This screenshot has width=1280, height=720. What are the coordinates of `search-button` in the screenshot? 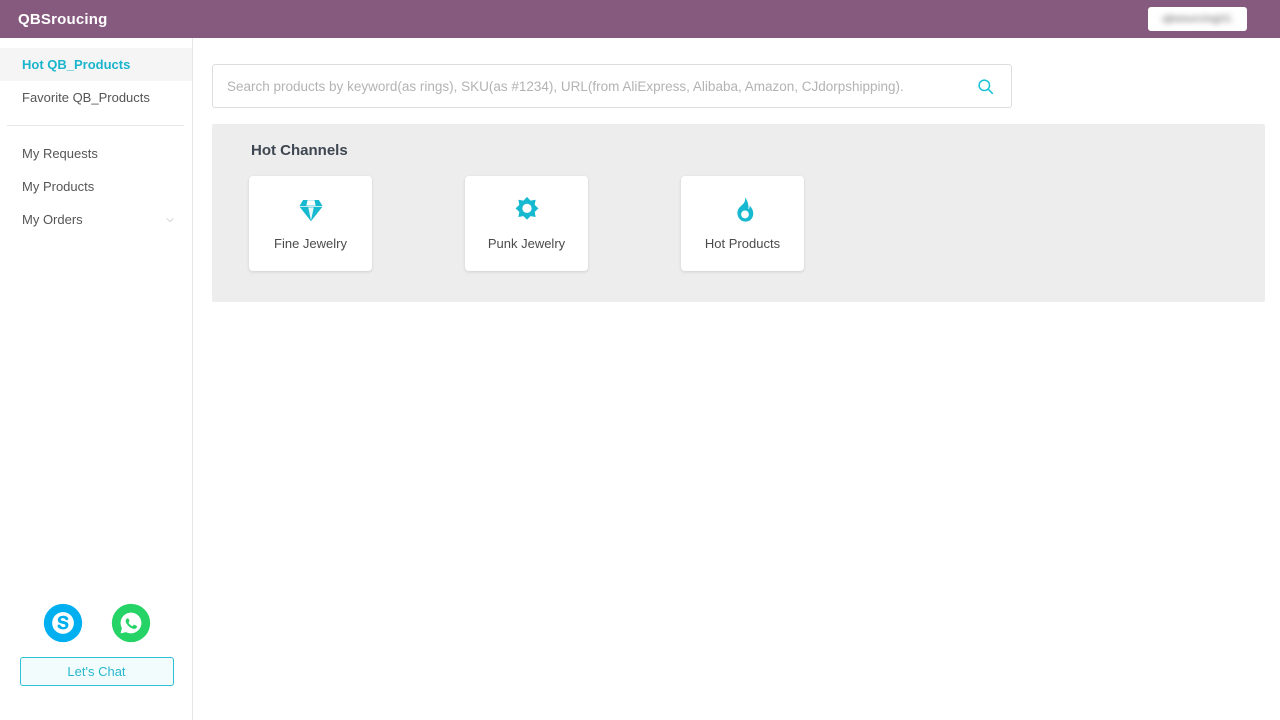 It's located at (985, 86).